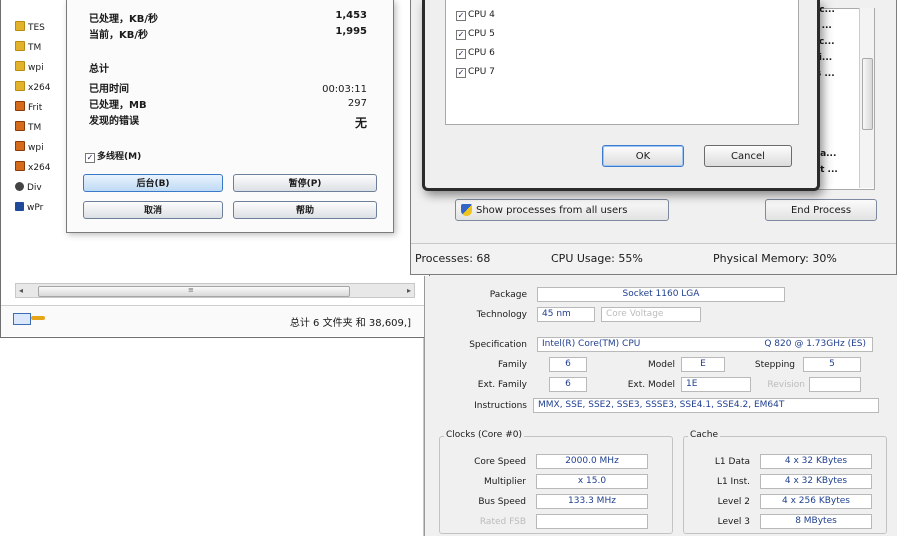  I want to click on rated-fsb-label: Rated FSB, so click(502, 522).